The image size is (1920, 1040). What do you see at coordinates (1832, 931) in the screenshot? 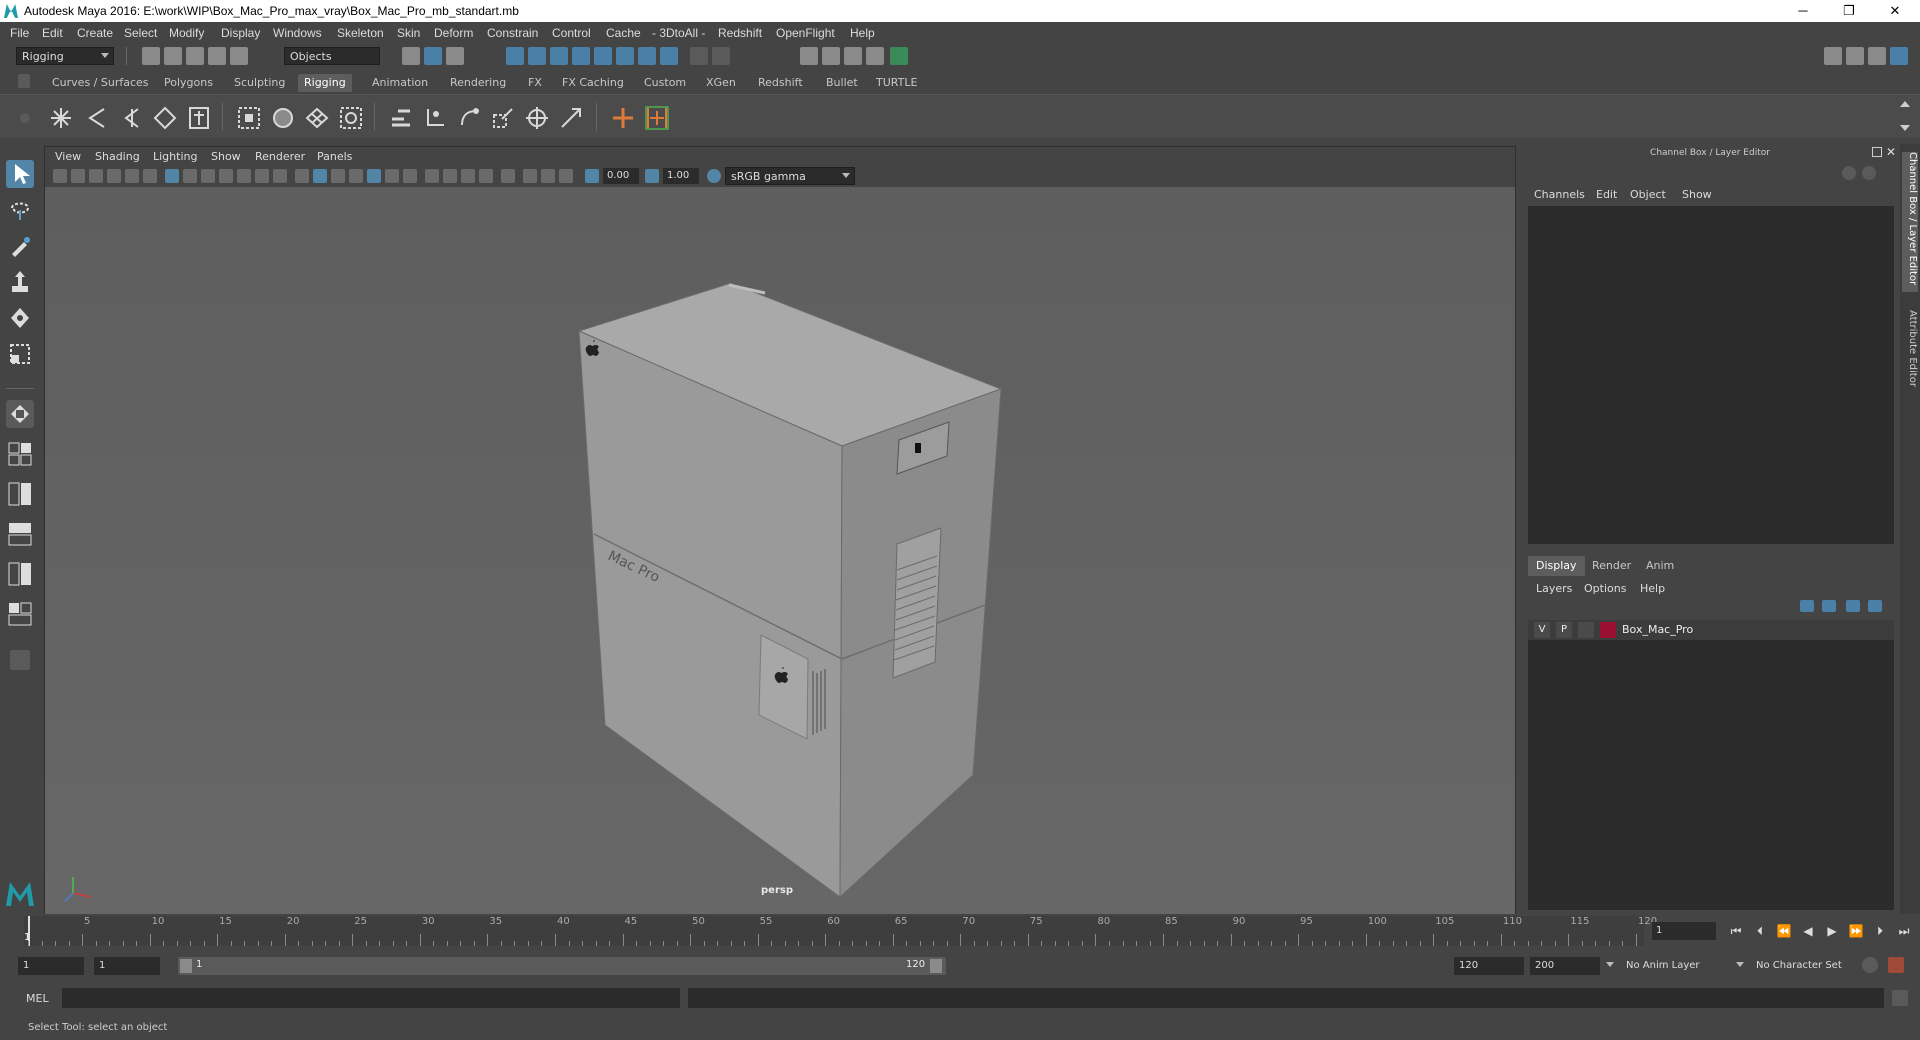
I see `play-forward-icon: ▶` at bounding box center [1832, 931].